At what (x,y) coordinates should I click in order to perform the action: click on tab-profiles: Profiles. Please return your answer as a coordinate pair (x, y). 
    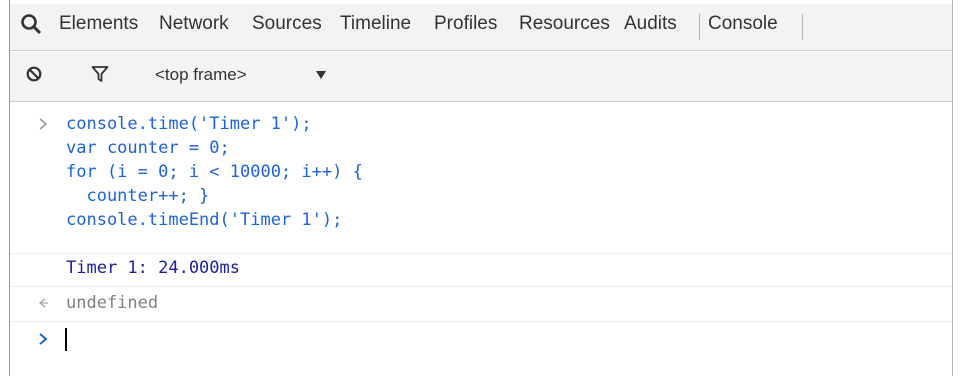
    Looking at the image, I should click on (465, 25).